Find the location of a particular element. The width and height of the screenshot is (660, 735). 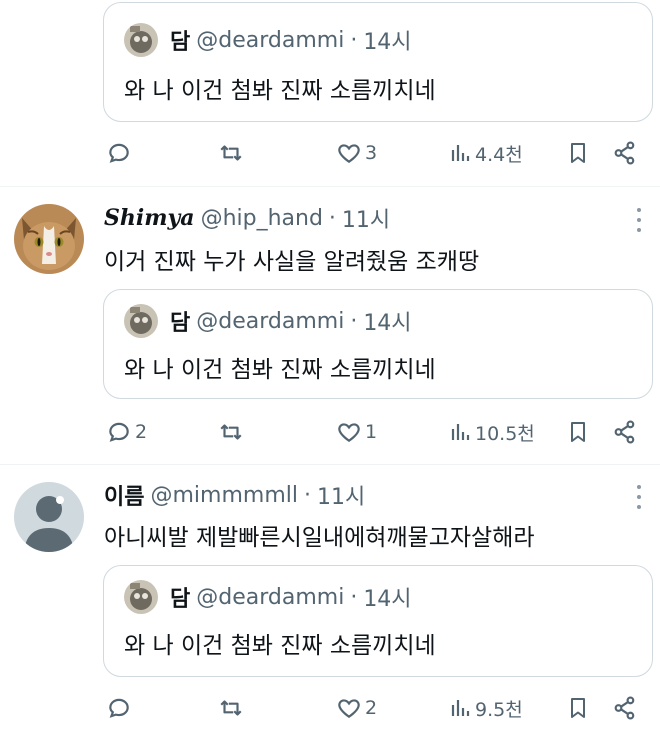

like-count: 2 is located at coordinates (371, 708).